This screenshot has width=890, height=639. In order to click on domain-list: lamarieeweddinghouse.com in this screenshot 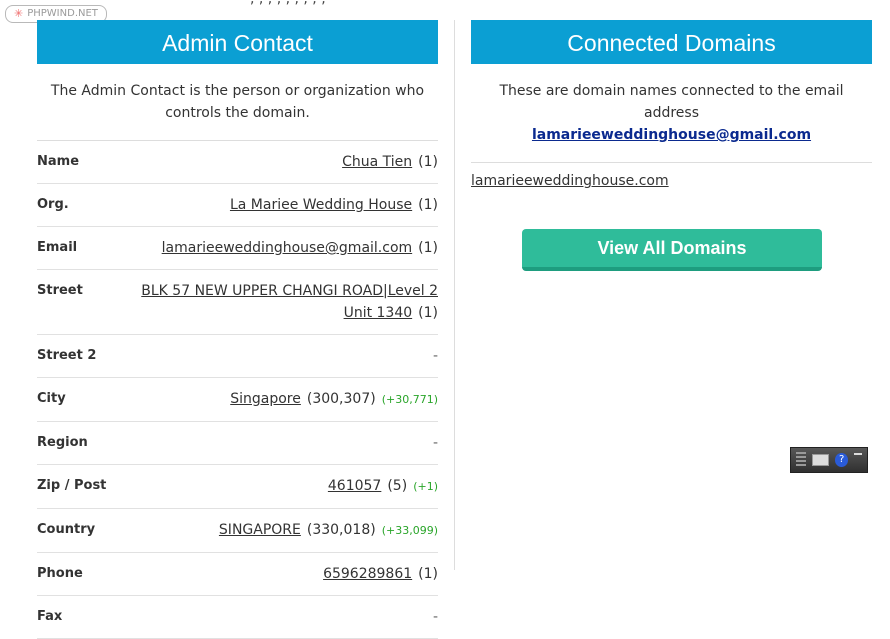, I will do `click(671, 181)`.